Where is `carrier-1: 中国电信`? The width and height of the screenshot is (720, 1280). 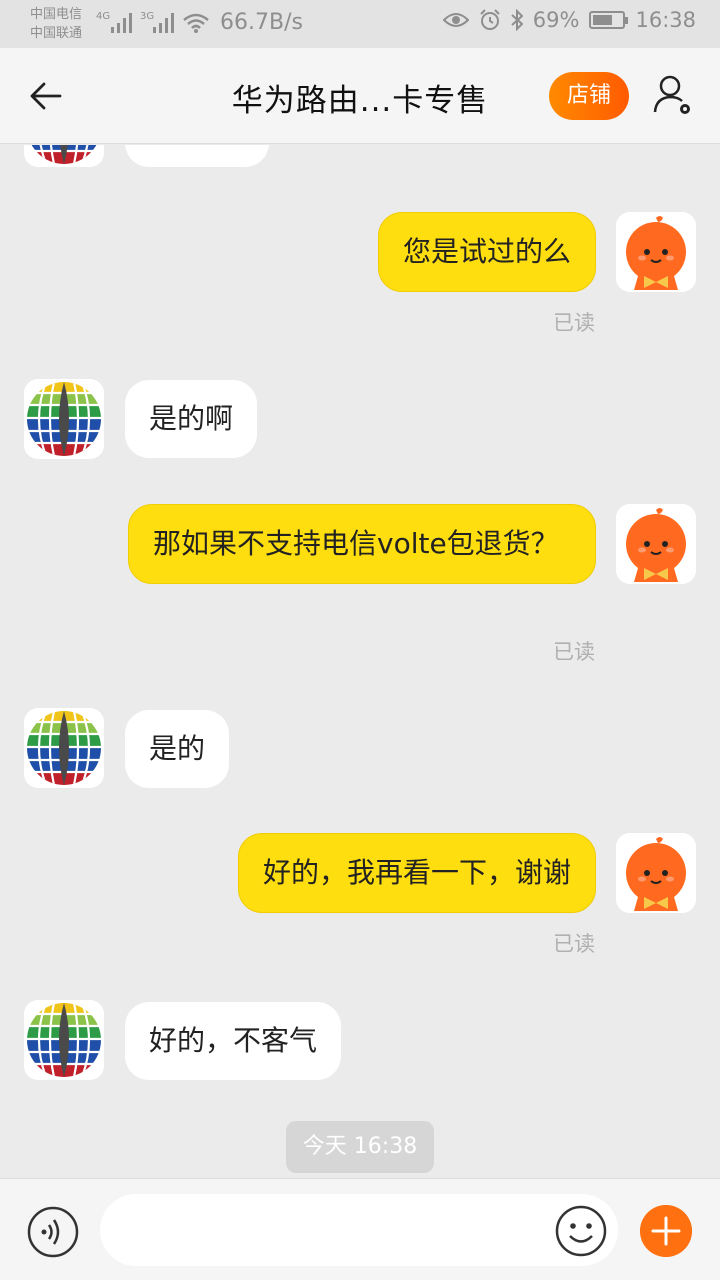 carrier-1: 中国电信 is located at coordinates (56, 14).